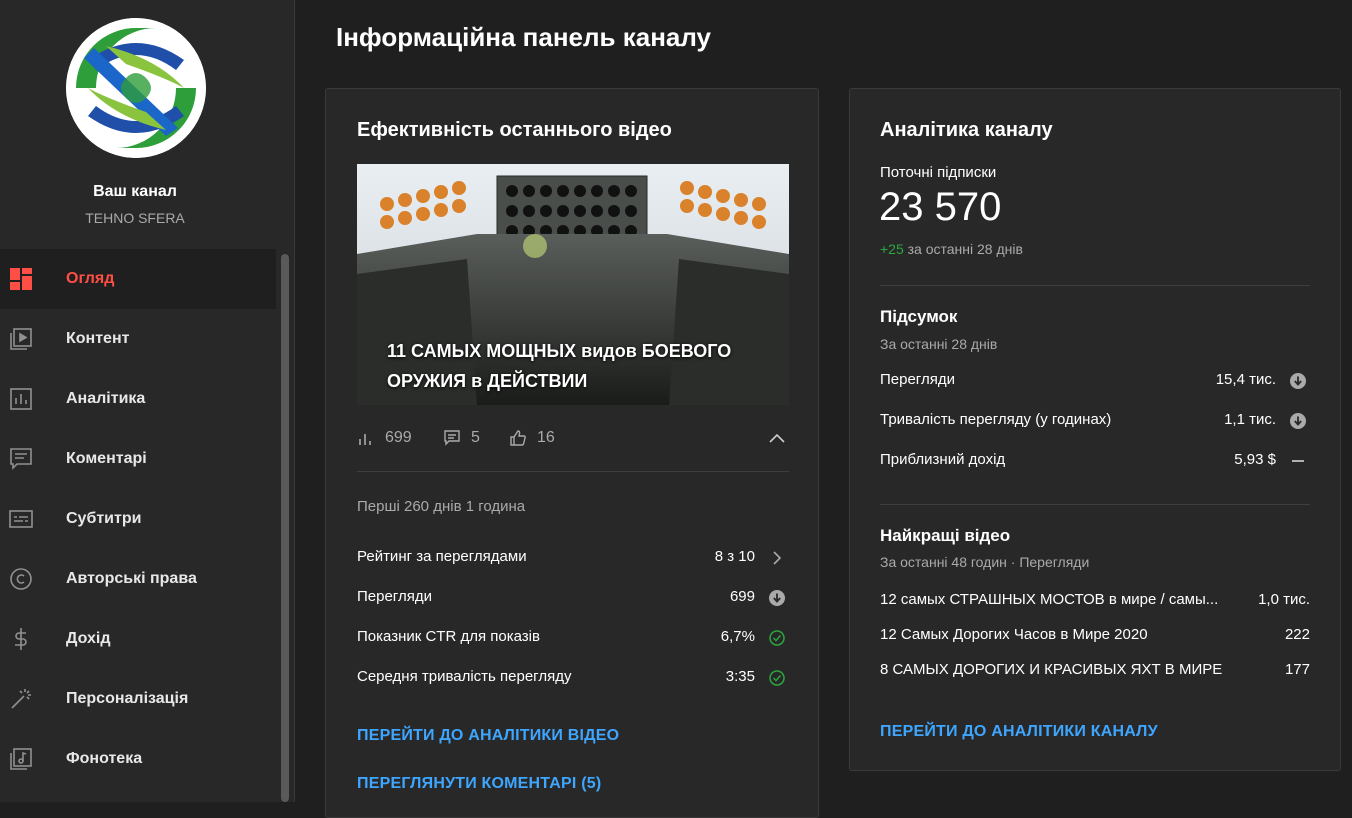  What do you see at coordinates (461, 438) in the screenshot?
I see `comments-stat: 5` at bounding box center [461, 438].